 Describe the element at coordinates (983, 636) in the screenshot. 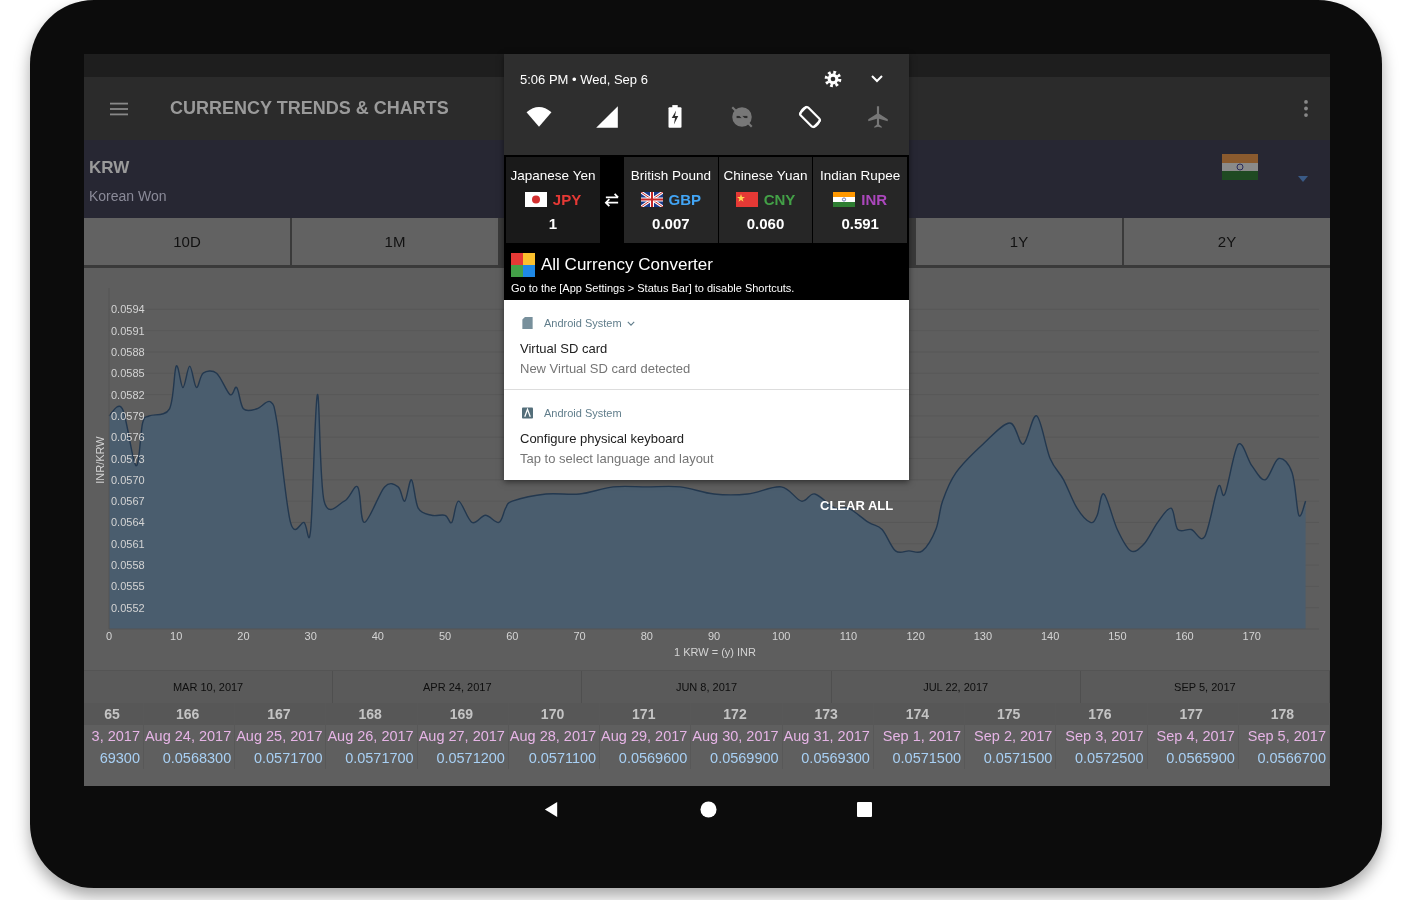

I see `x-tick-label: 130` at that location.